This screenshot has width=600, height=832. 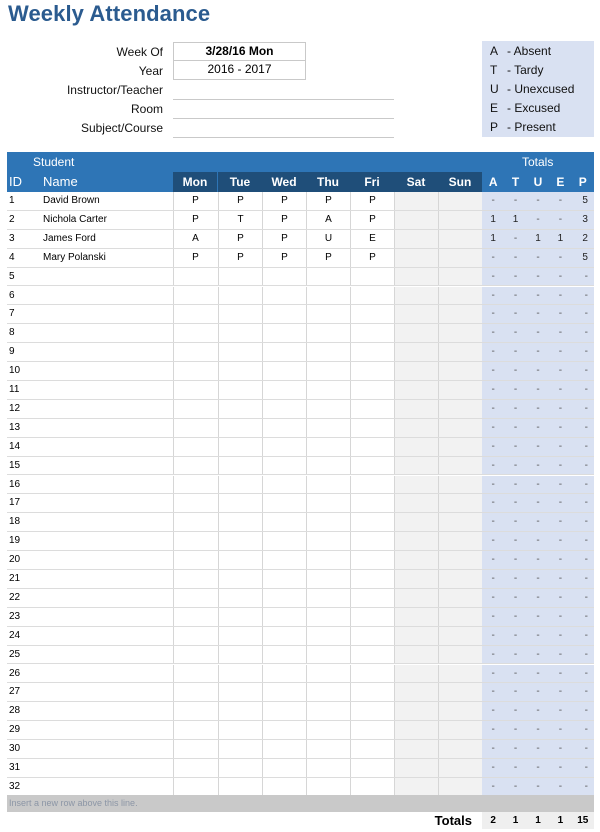 I want to click on student-name: Nichola Carter, so click(x=108, y=220).